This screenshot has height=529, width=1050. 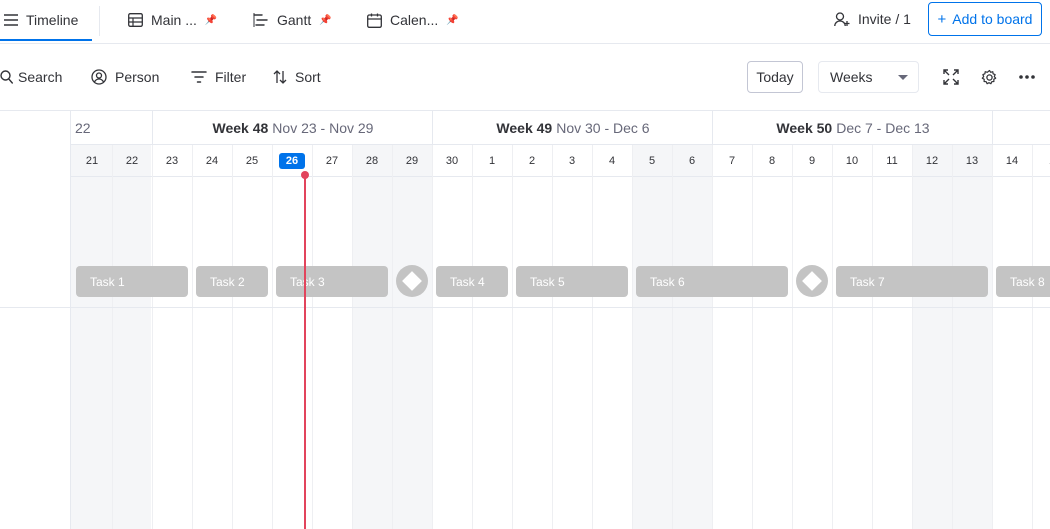 What do you see at coordinates (135, 20) in the screenshot?
I see `table-icon` at bounding box center [135, 20].